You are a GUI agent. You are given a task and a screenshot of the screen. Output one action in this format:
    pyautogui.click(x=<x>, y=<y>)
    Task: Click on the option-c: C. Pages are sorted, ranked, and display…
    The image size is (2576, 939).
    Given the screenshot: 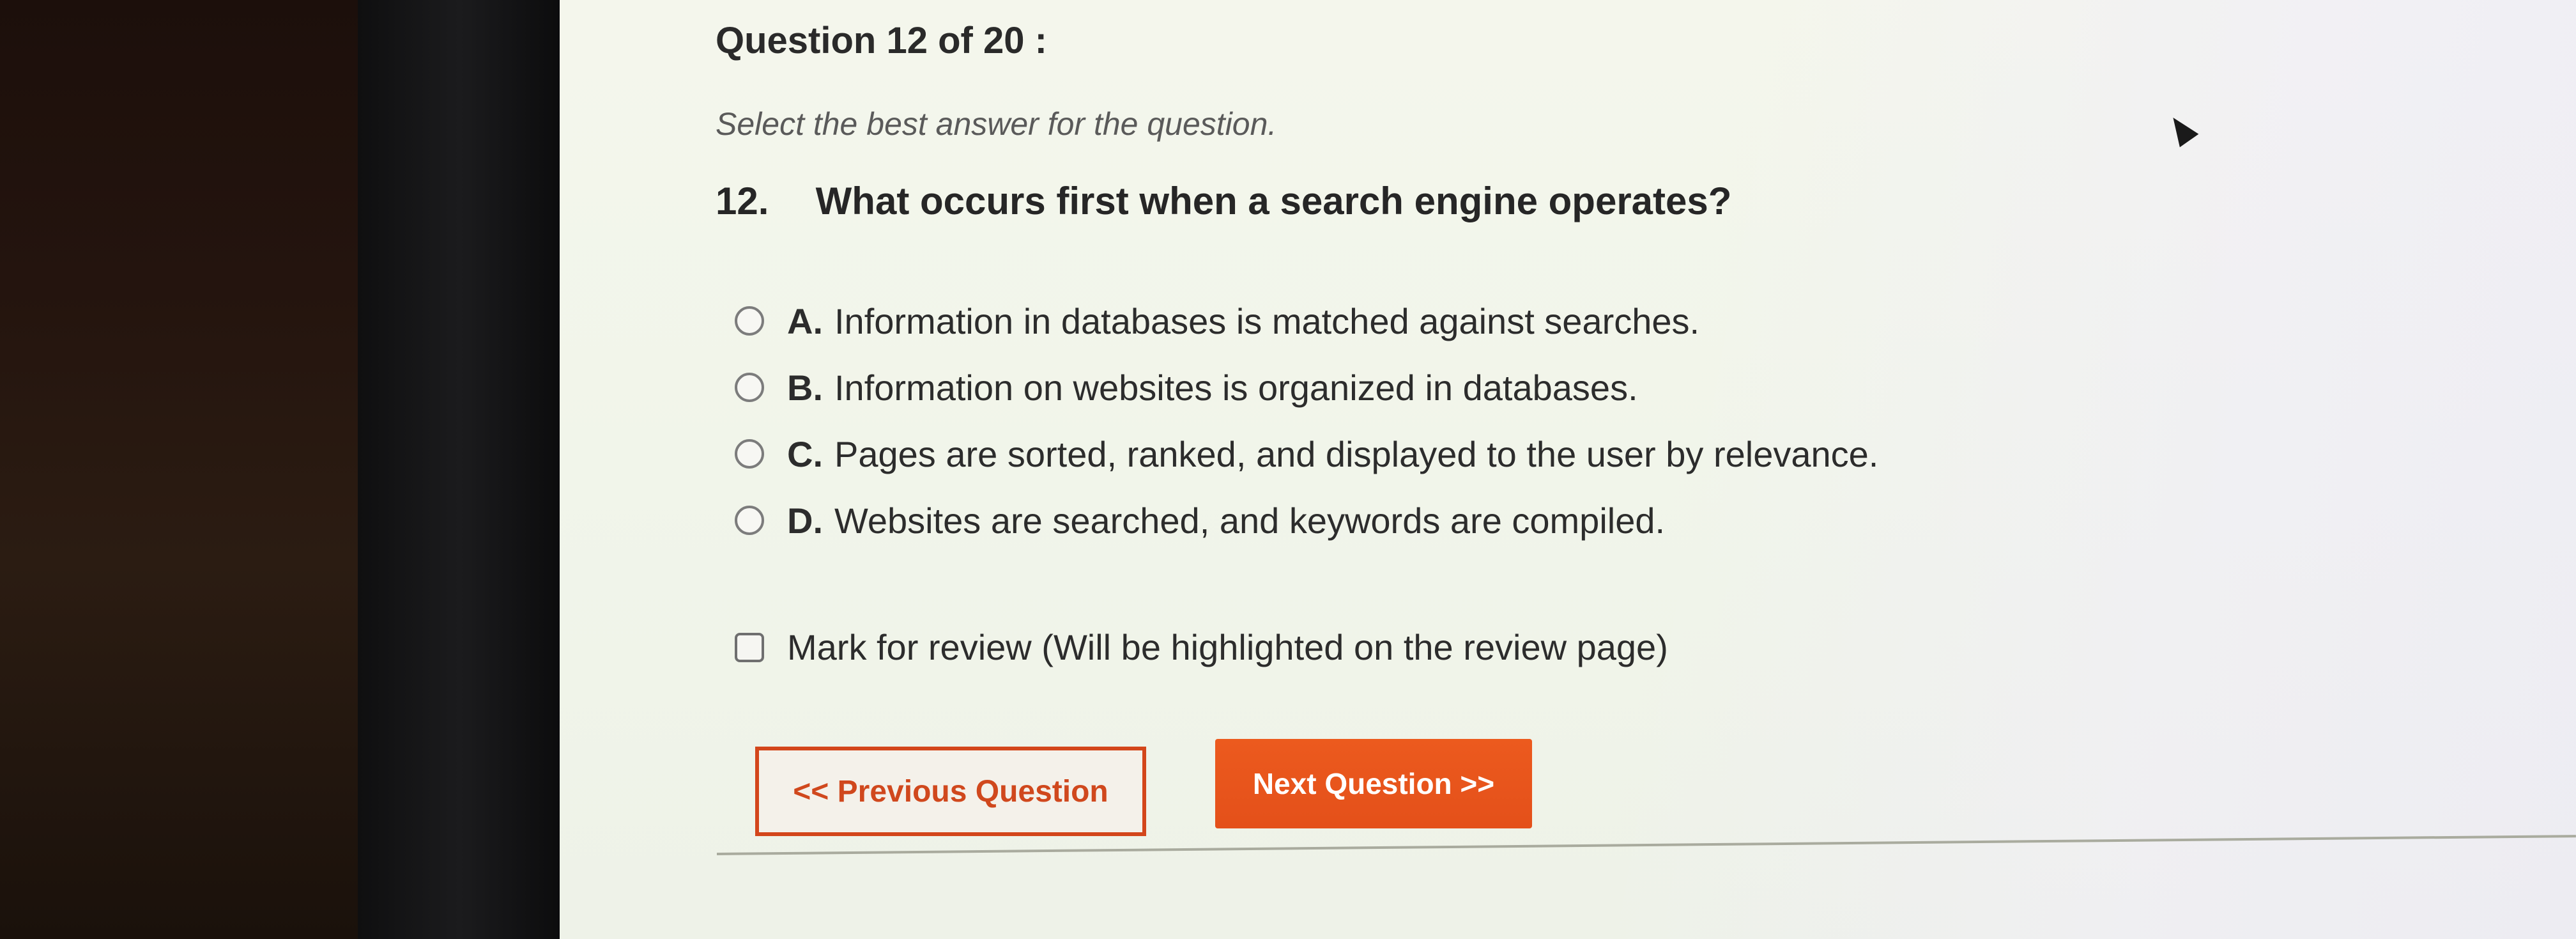 What is the action you would take?
    pyautogui.click(x=1501, y=454)
    